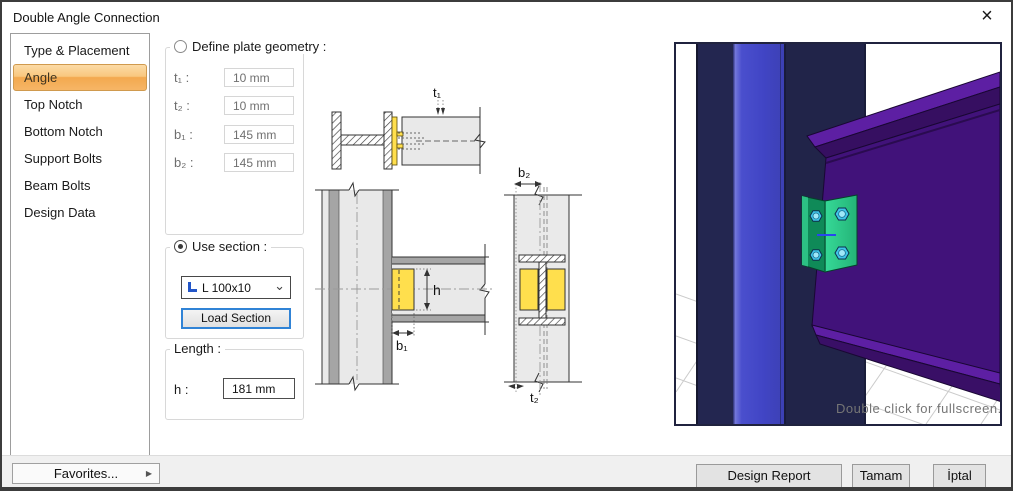 This screenshot has width=1013, height=491. What do you see at coordinates (80, 158) in the screenshot?
I see `sidebar-item-support-bolts: Support Bolts` at bounding box center [80, 158].